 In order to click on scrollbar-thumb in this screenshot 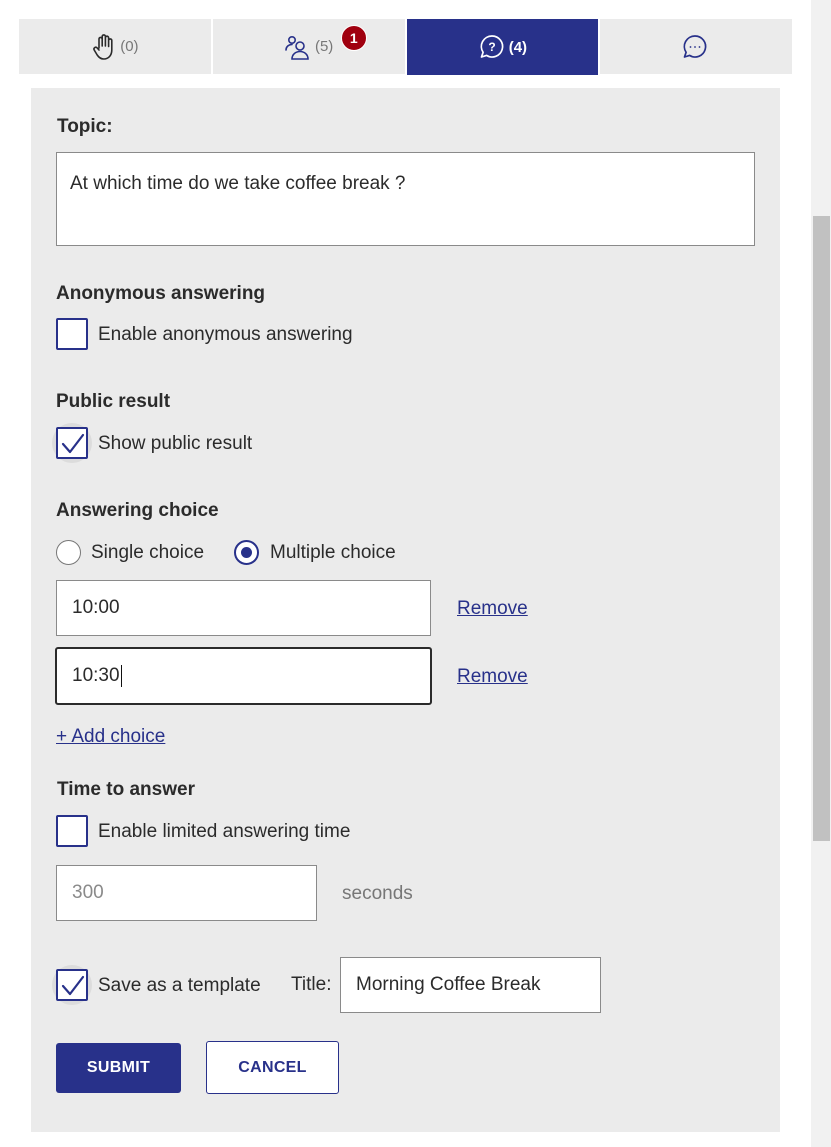, I will do `click(821, 528)`.